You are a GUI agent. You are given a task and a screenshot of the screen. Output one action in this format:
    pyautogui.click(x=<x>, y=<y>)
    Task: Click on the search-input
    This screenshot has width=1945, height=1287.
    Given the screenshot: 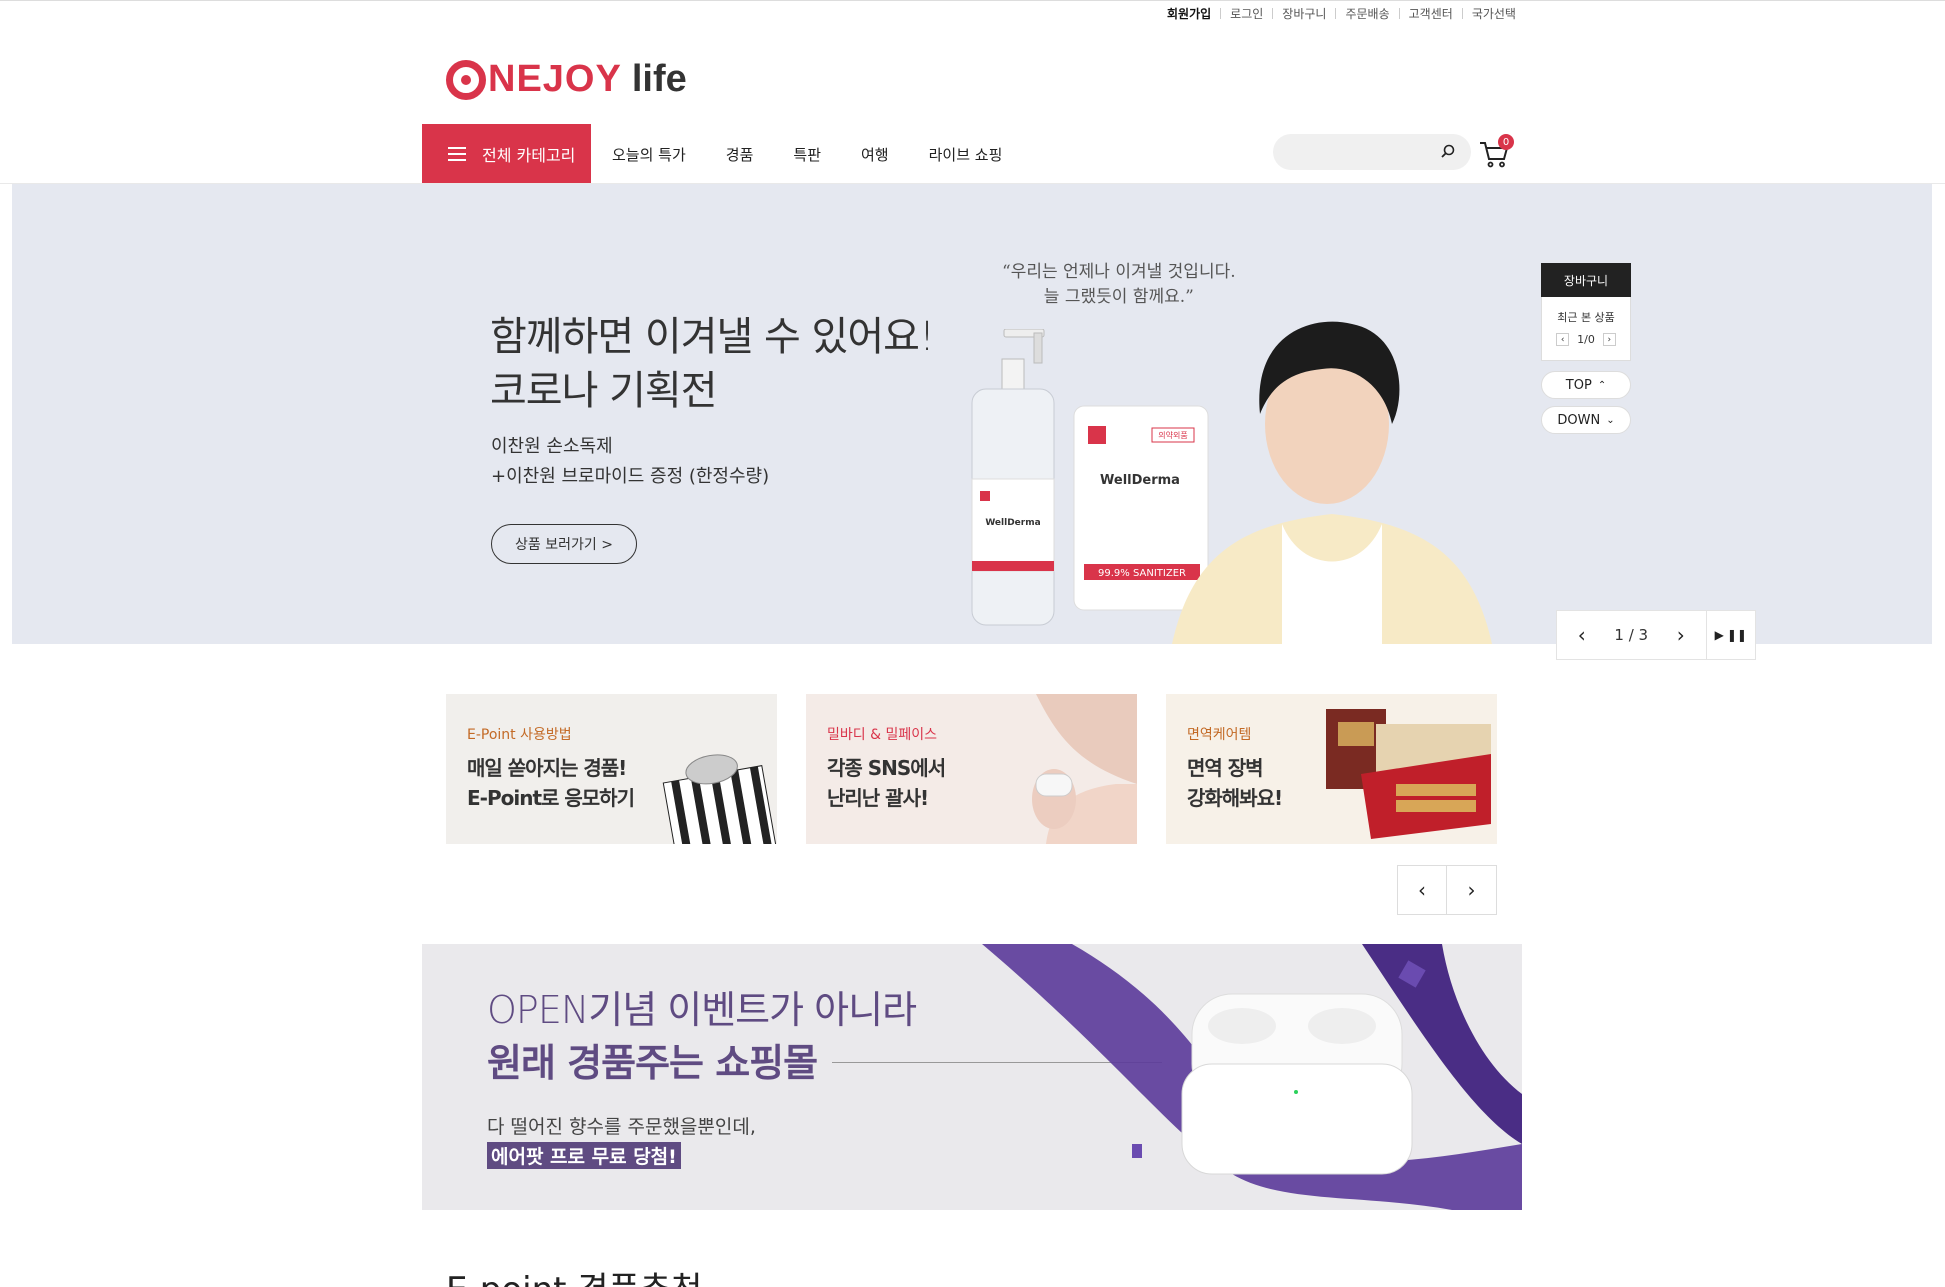 What is the action you would take?
    pyautogui.click(x=1357, y=152)
    